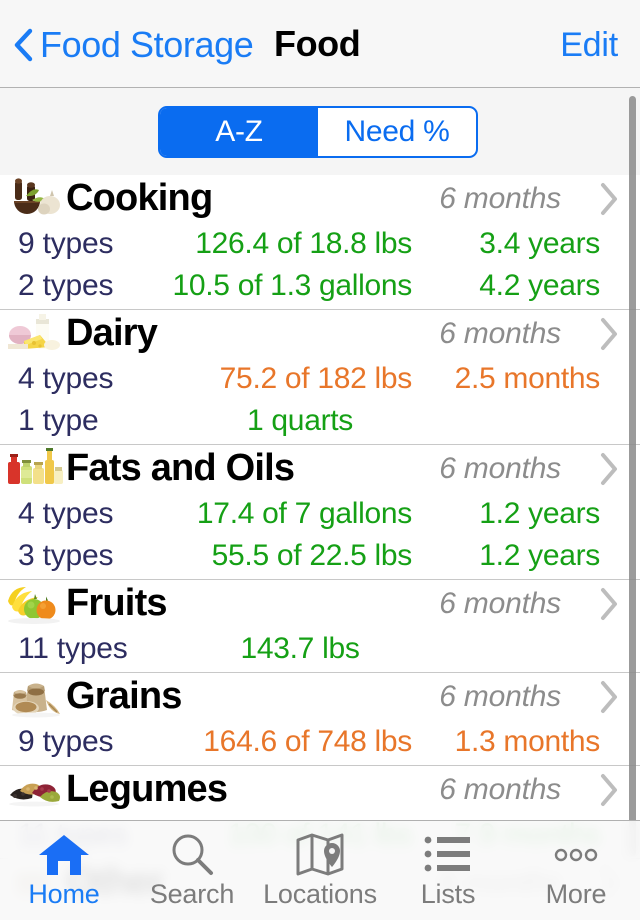 The width and height of the screenshot is (640, 920). What do you see at coordinates (539, 243) in the screenshot?
I see `duration-value: 3.4 years` at bounding box center [539, 243].